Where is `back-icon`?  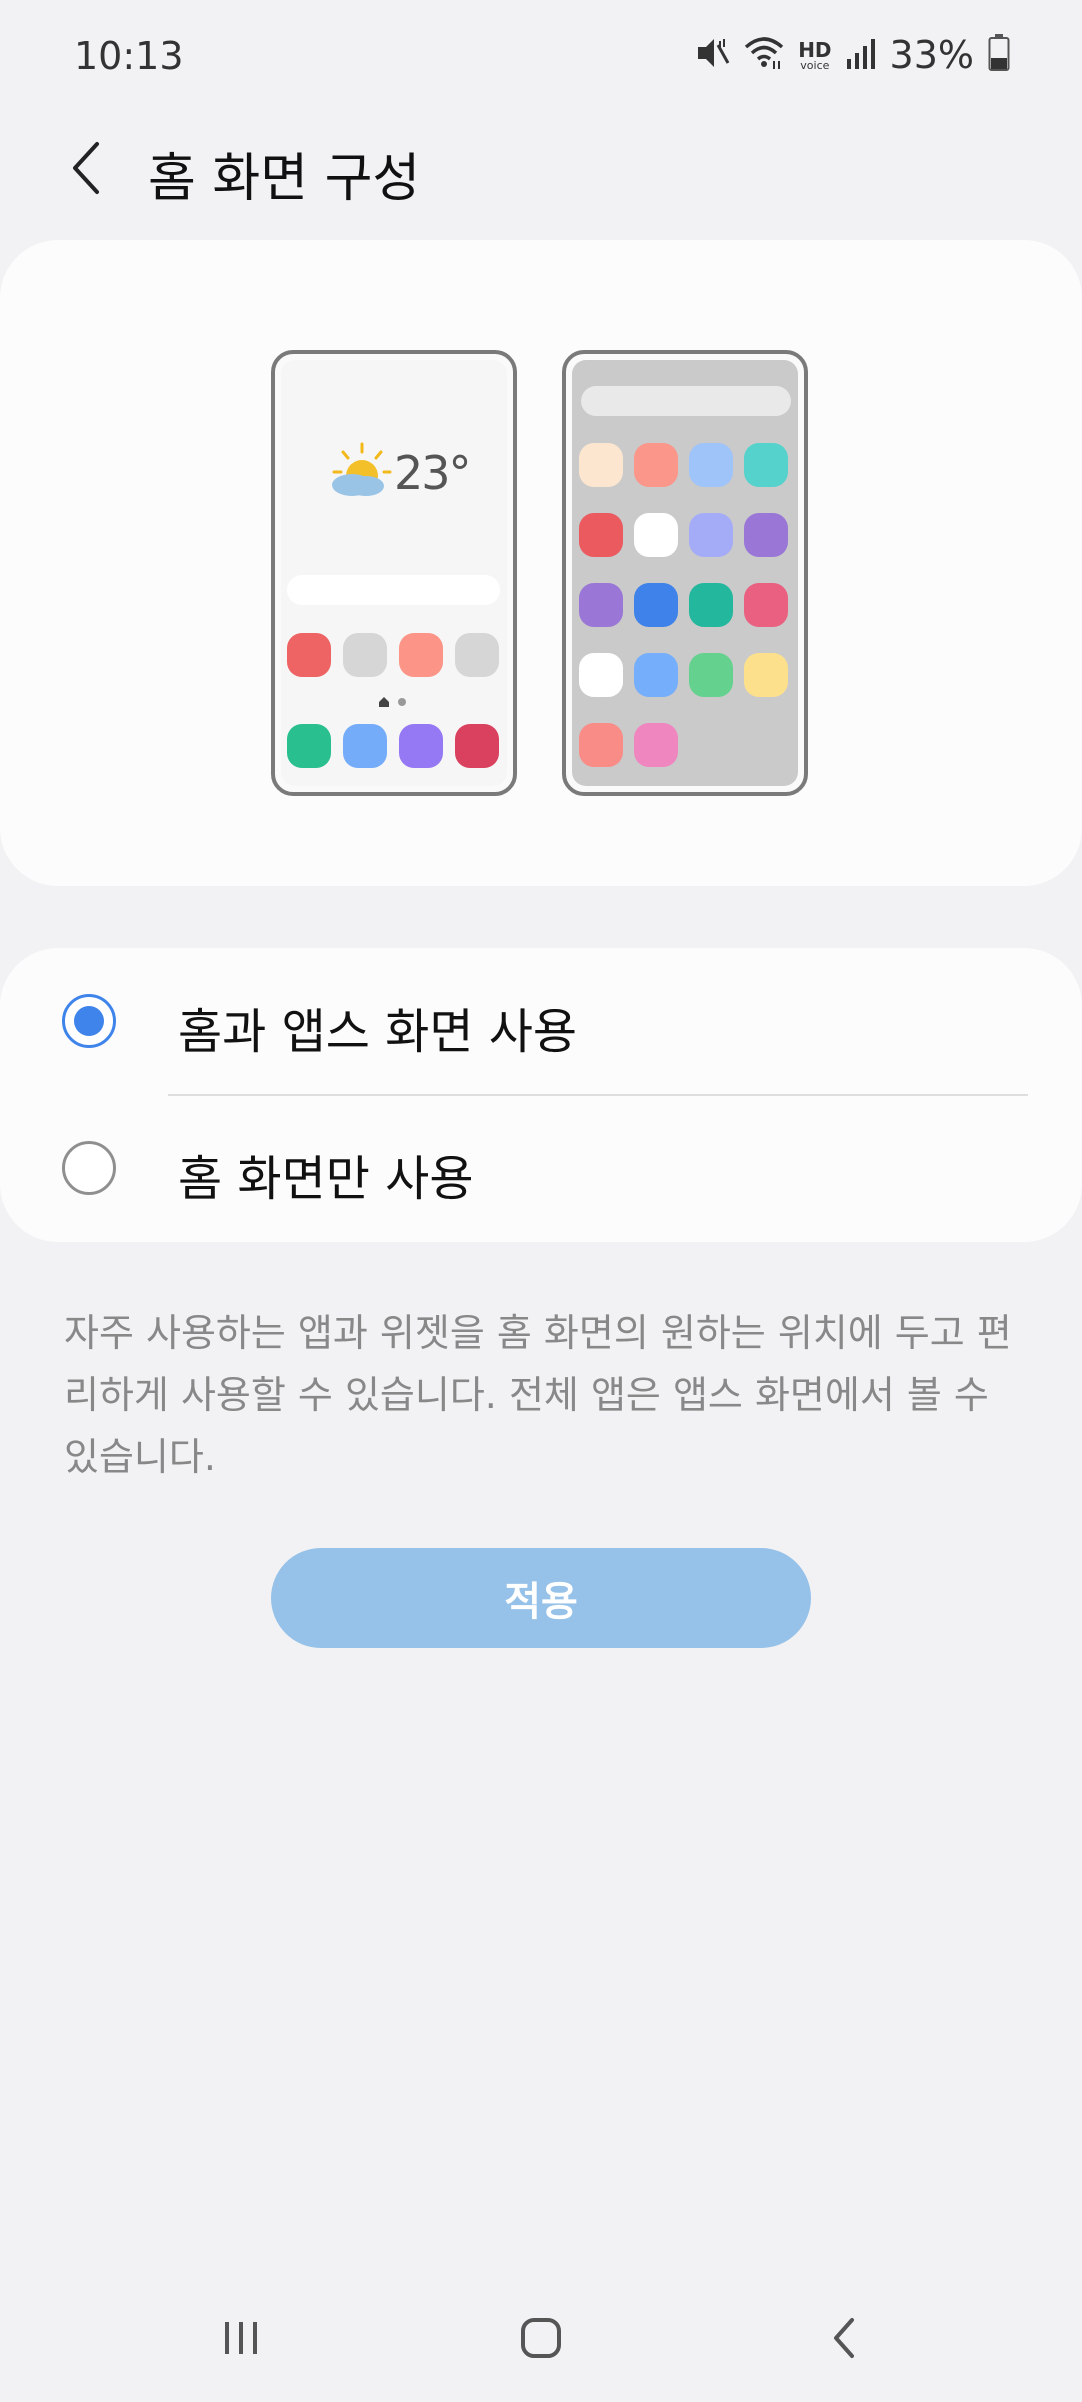
back-icon is located at coordinates (845, 2340).